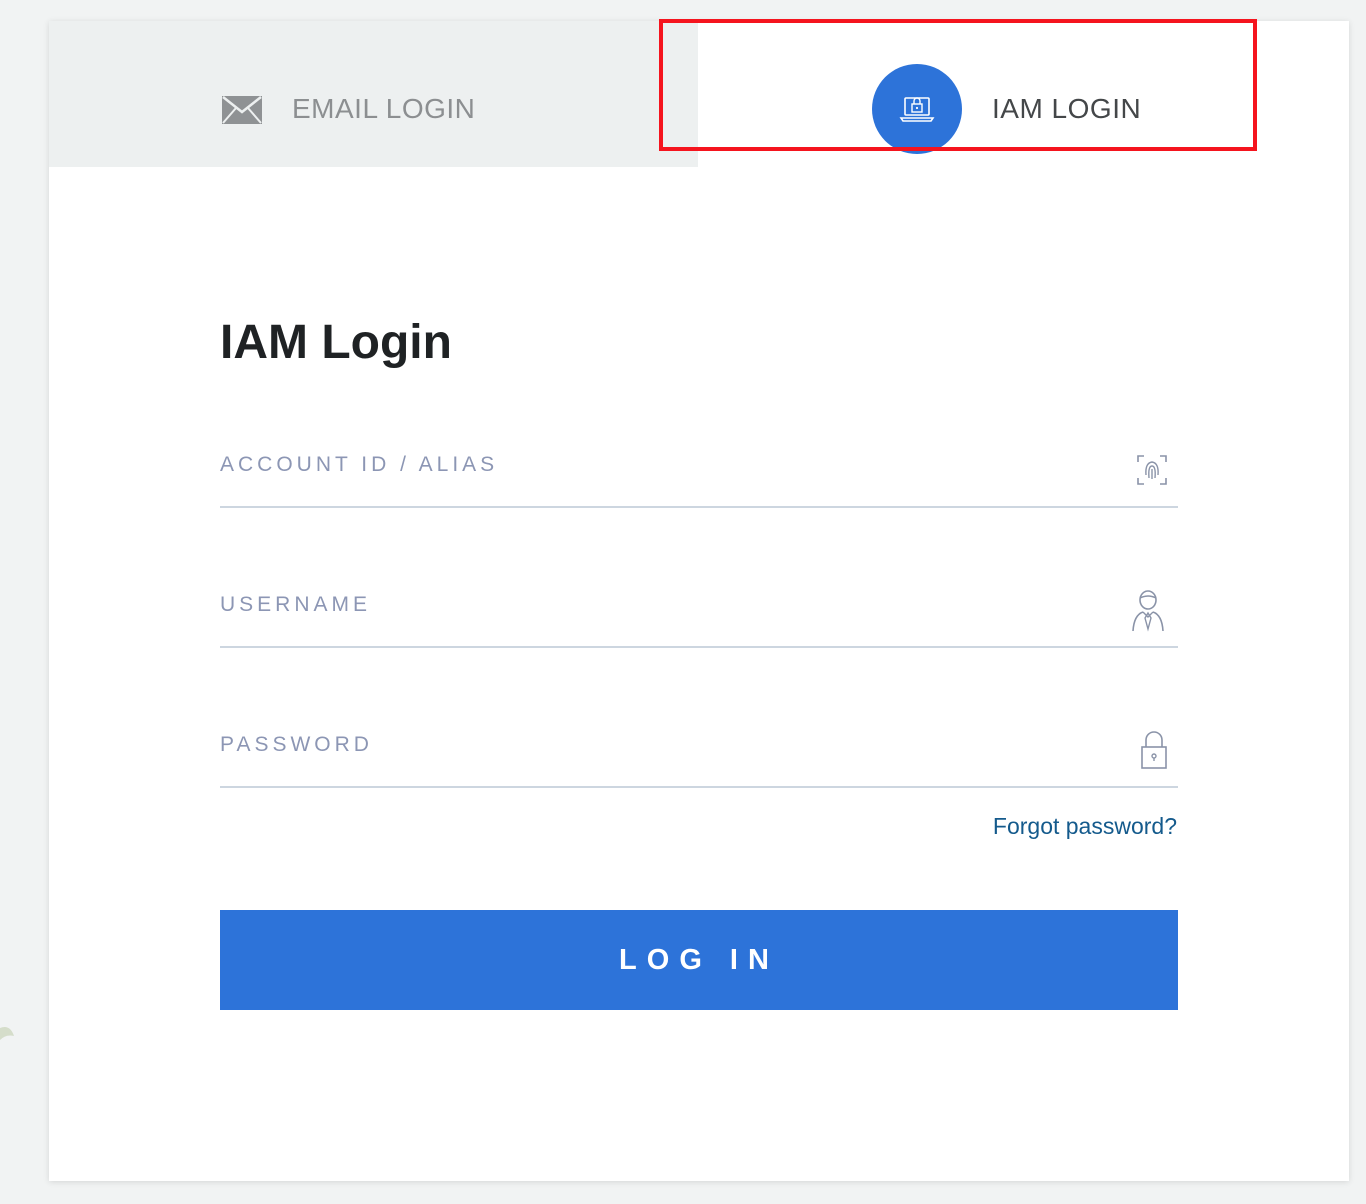 The width and height of the screenshot is (1366, 1204). What do you see at coordinates (1067, 108) in the screenshot?
I see `tab-iam-label: IAM LOGIN` at bounding box center [1067, 108].